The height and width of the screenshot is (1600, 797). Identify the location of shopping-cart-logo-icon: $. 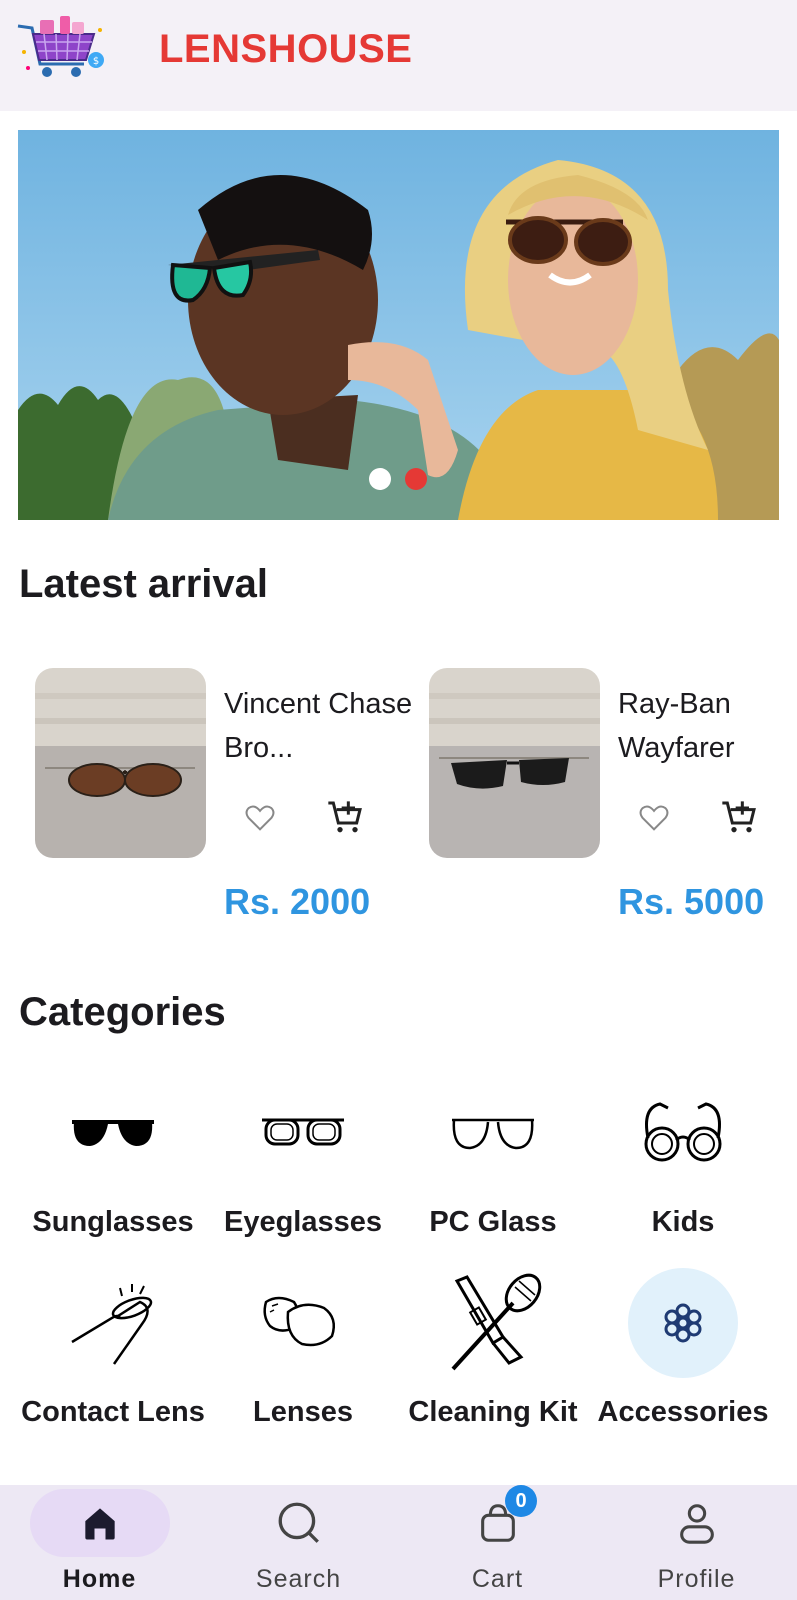
(61, 50).